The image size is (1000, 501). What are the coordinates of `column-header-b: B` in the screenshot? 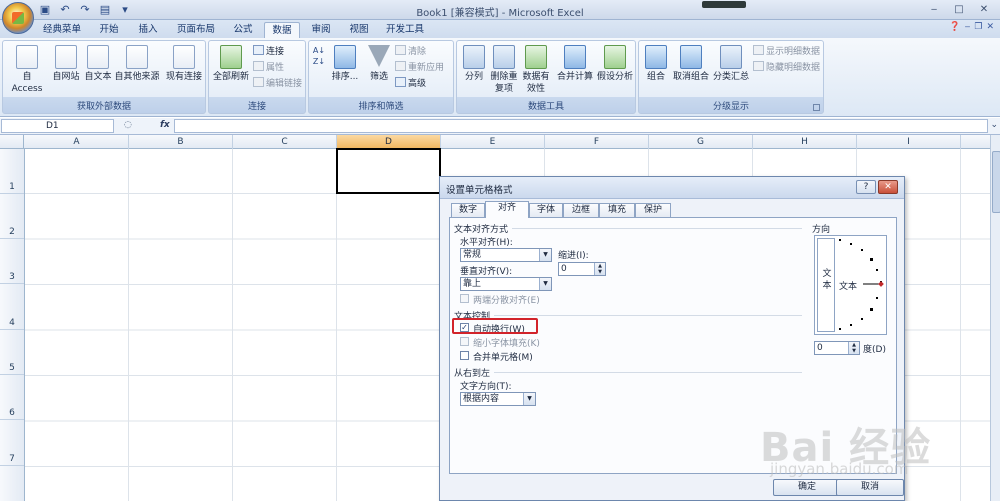 It's located at (181, 142).